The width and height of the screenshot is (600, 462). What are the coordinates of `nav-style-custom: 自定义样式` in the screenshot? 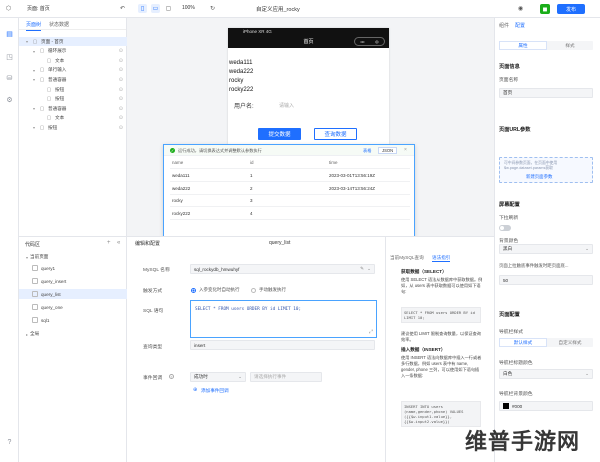 It's located at (570, 342).